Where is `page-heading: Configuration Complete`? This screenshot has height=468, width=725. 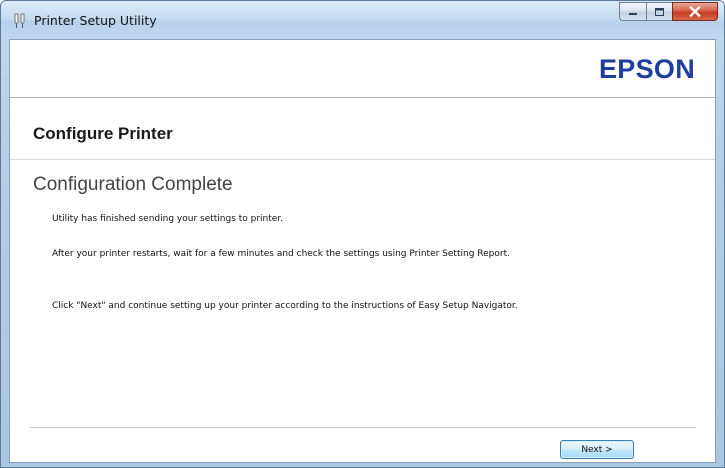 page-heading: Configuration Complete is located at coordinates (133, 184).